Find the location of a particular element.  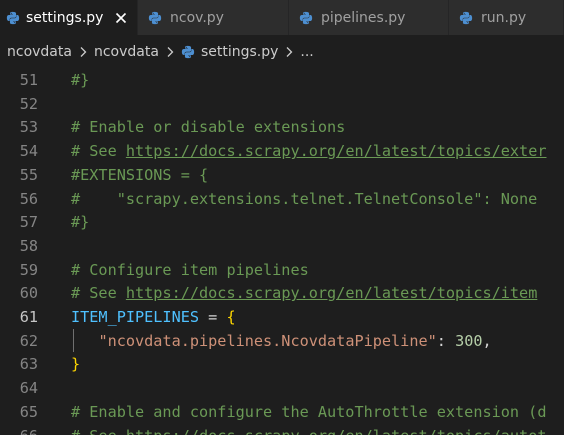

code-token: ITEM_PIPELINES is located at coordinates (135, 317).